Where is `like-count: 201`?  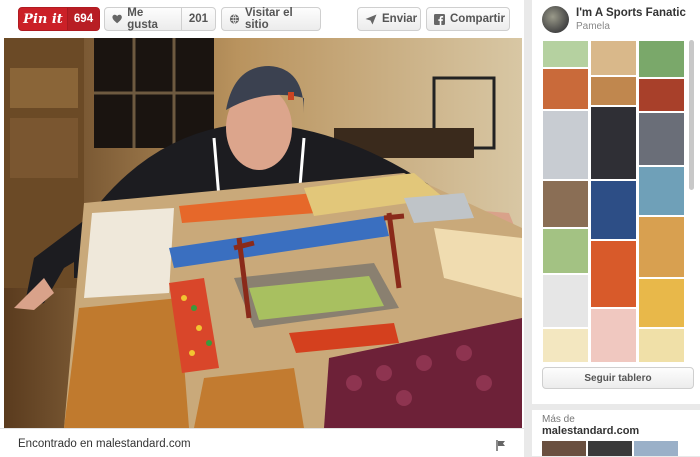
like-count: 201 is located at coordinates (197, 19).